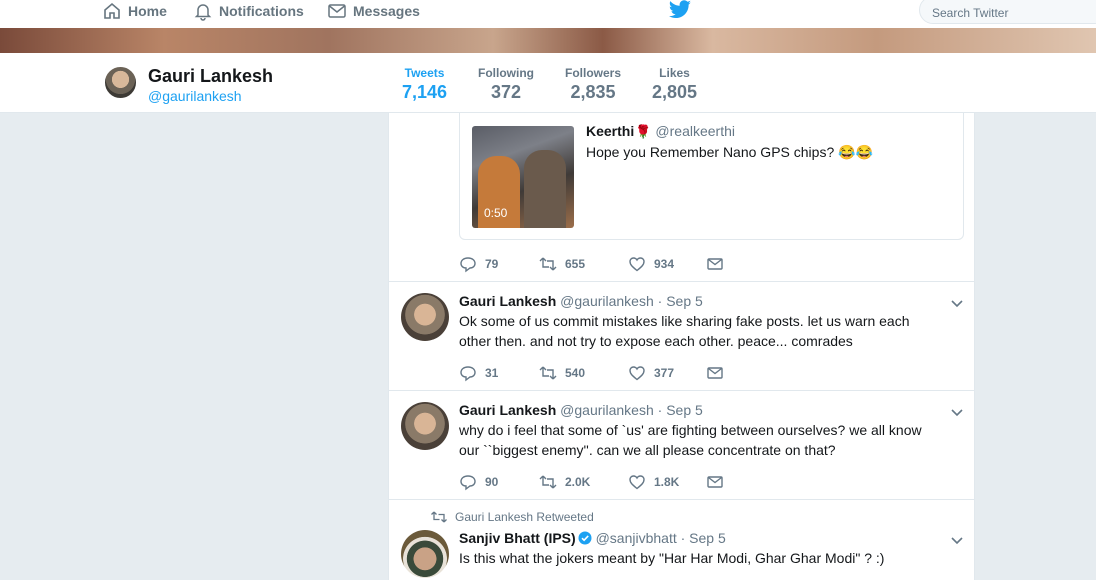 Image resolution: width=1096 pixels, height=580 pixels. Describe the element at coordinates (492, 482) in the screenshot. I see `reply-count: 90` at that location.